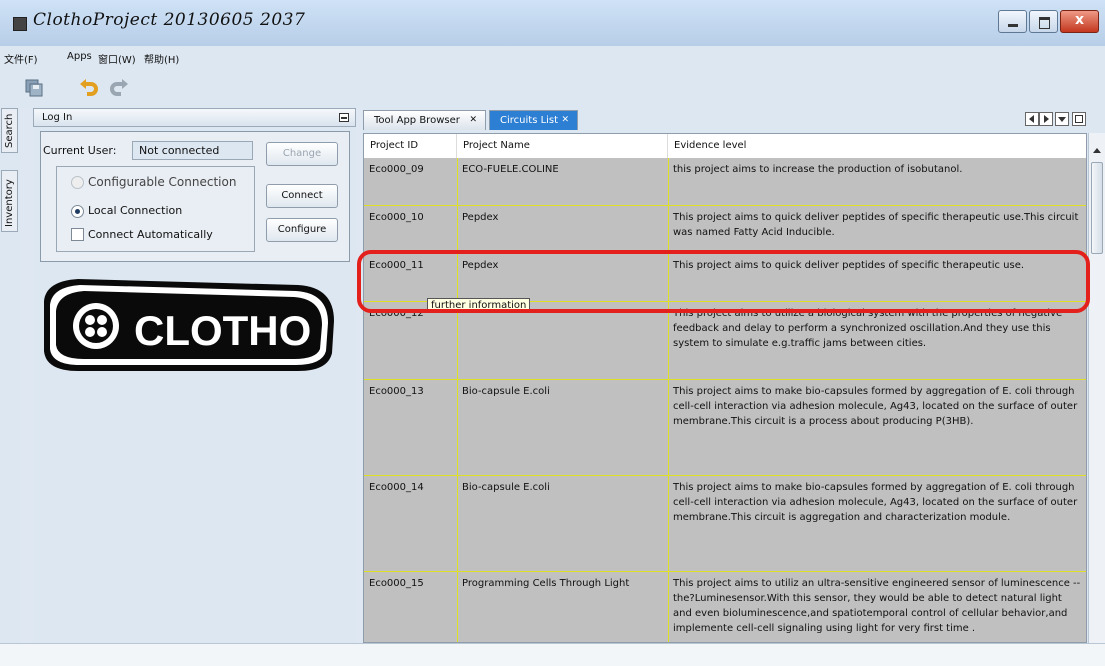 The image size is (1105, 666). I want to click on current-user-label: Current User:, so click(80, 150).